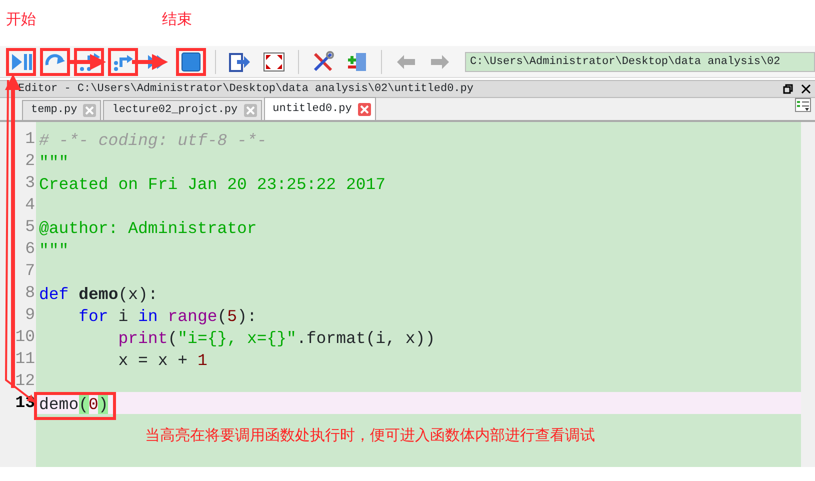  I want to click on code-line: demo(0), so click(73, 405).